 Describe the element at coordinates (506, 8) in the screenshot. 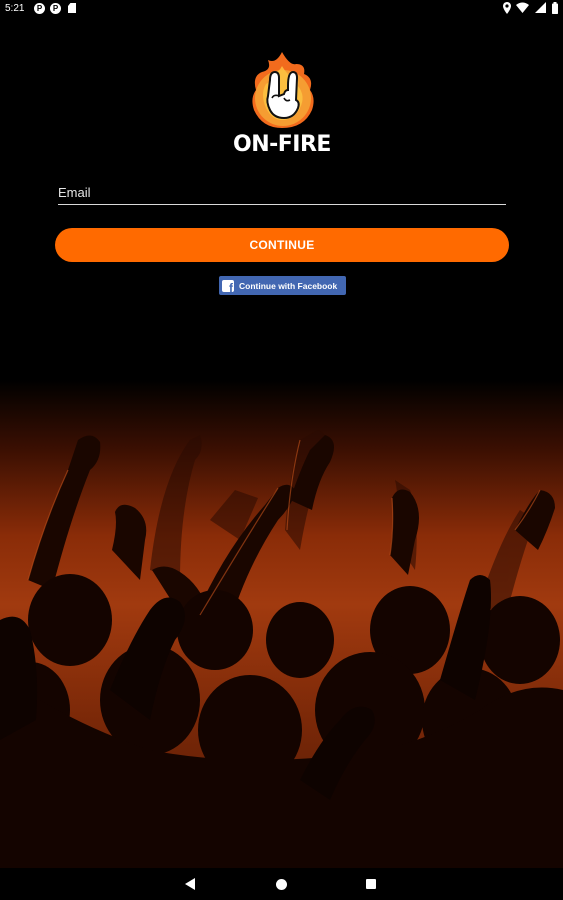

I see `location-icon` at that location.